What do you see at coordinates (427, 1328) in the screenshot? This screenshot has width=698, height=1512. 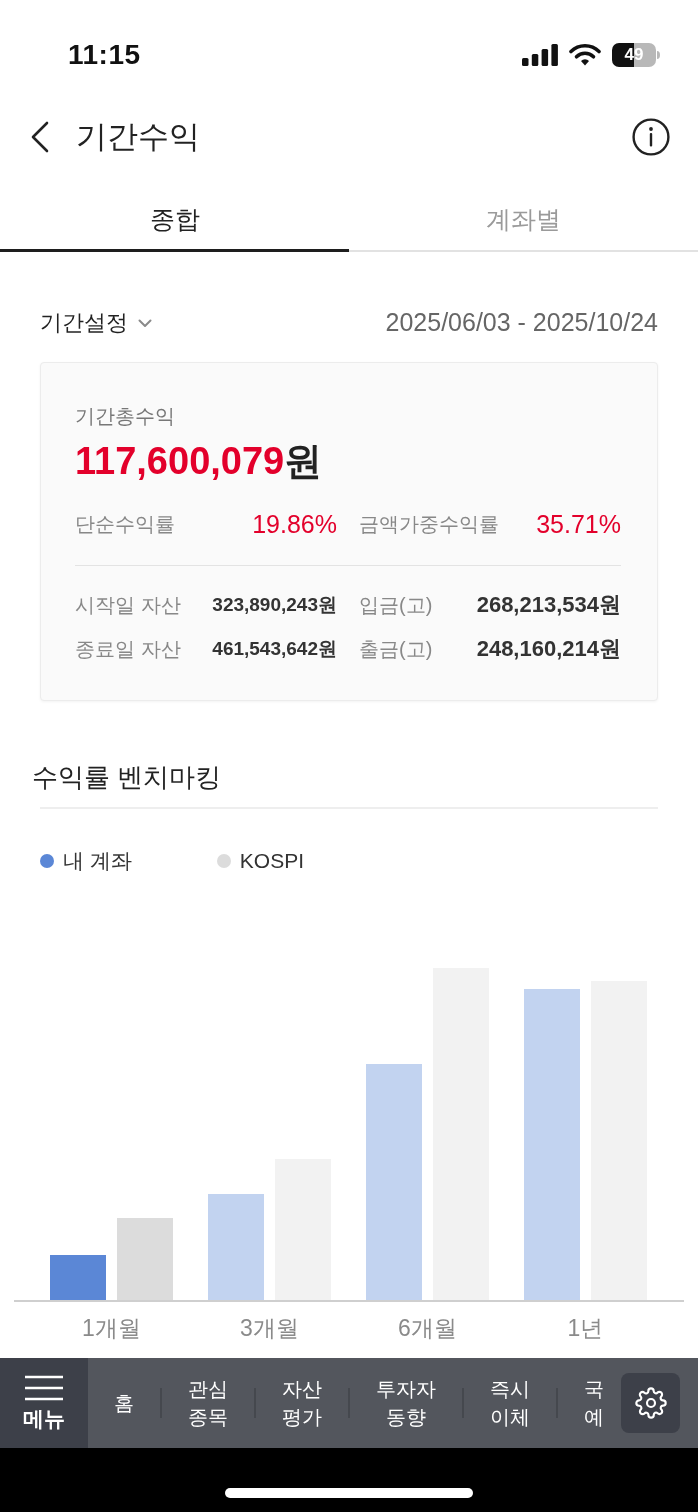 I see `category-label: 6개월` at bounding box center [427, 1328].